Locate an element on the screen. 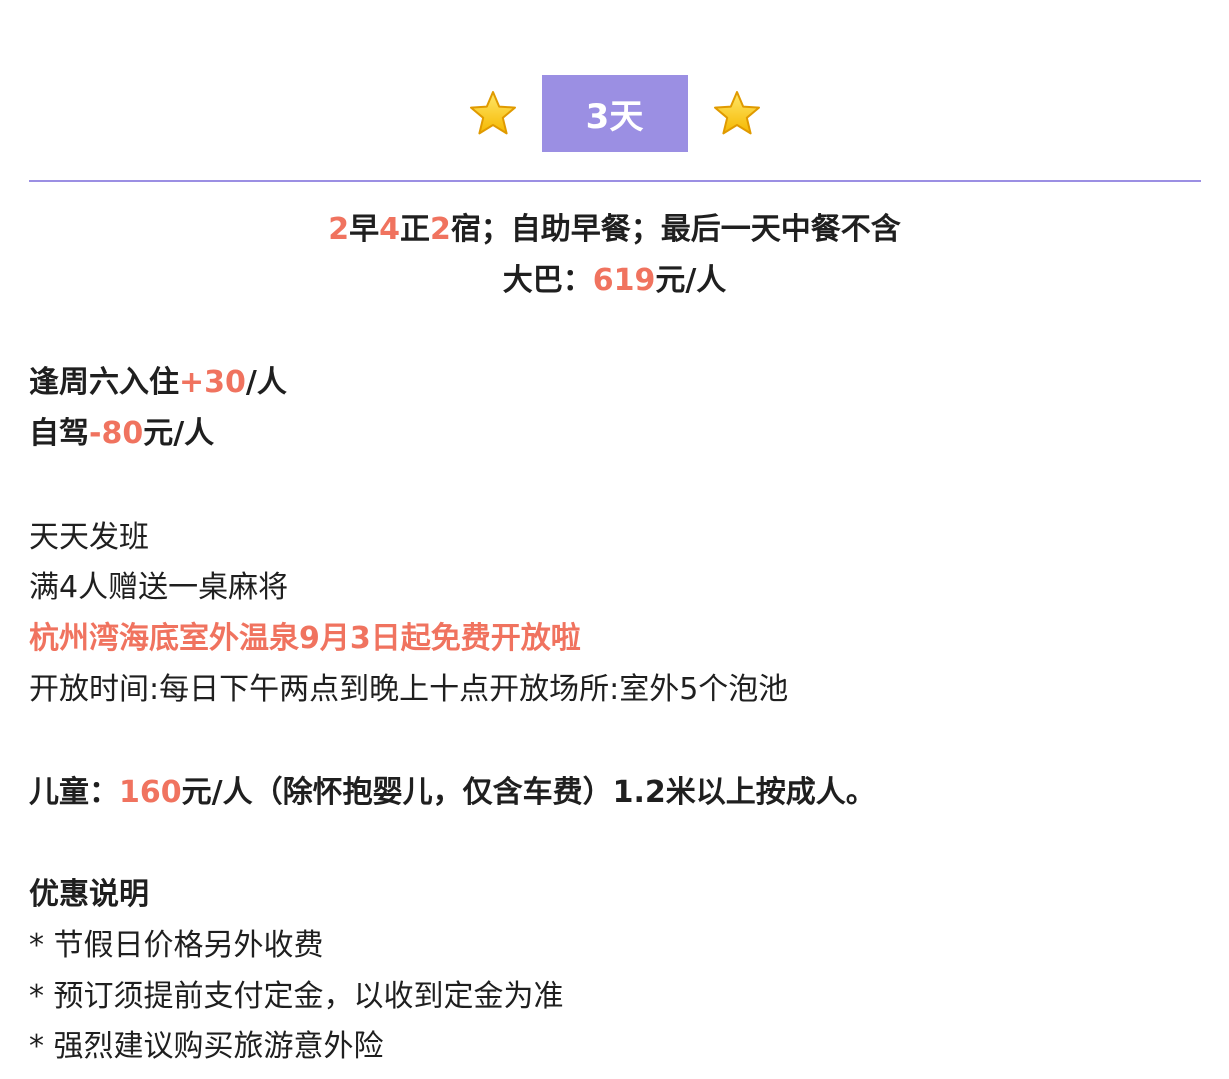 The image size is (1229, 1079). bus-price-value: 619 is located at coordinates (624, 280).